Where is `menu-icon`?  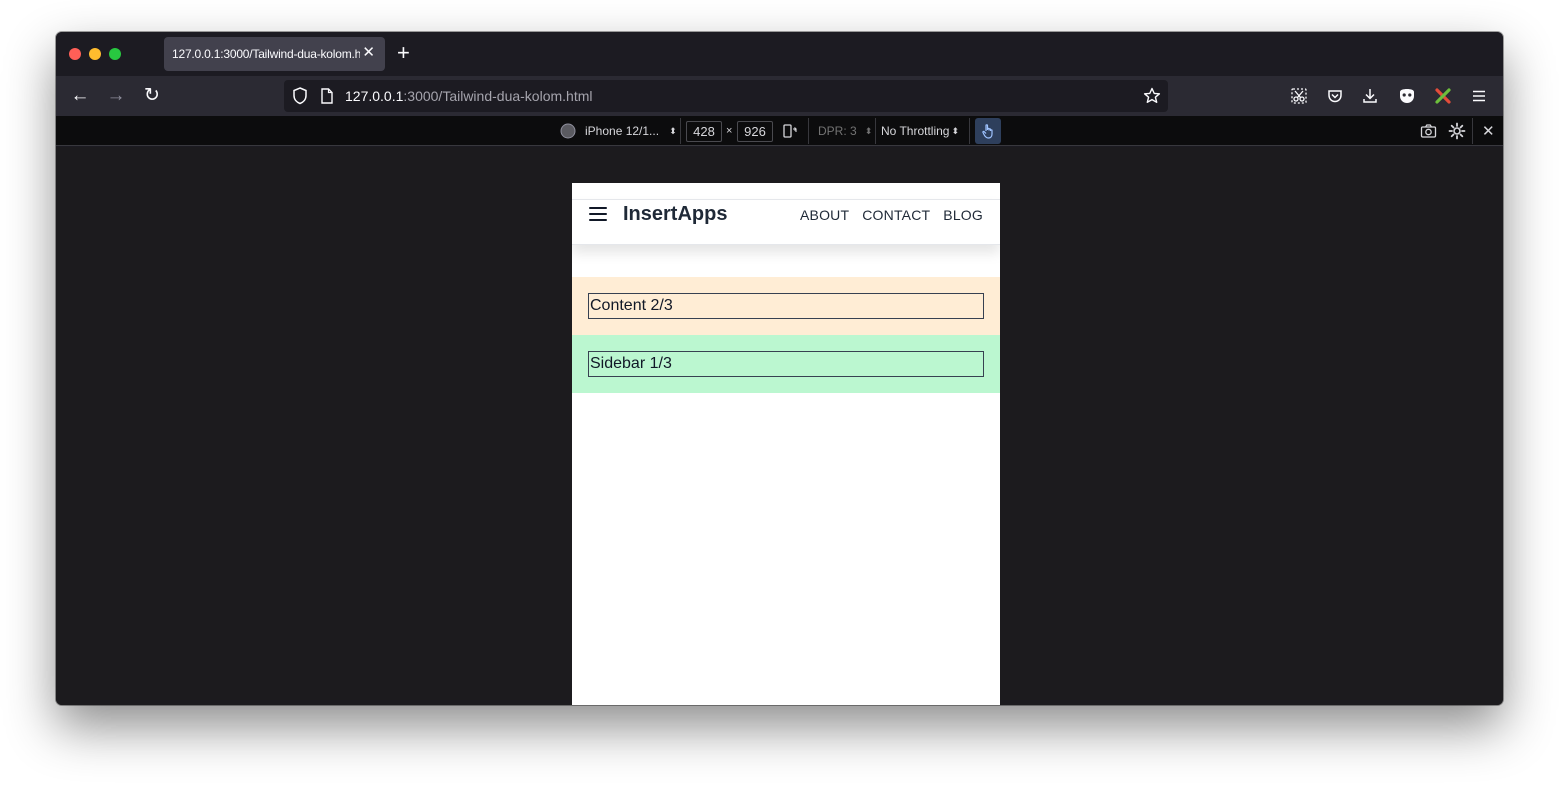 menu-icon is located at coordinates (1479, 96).